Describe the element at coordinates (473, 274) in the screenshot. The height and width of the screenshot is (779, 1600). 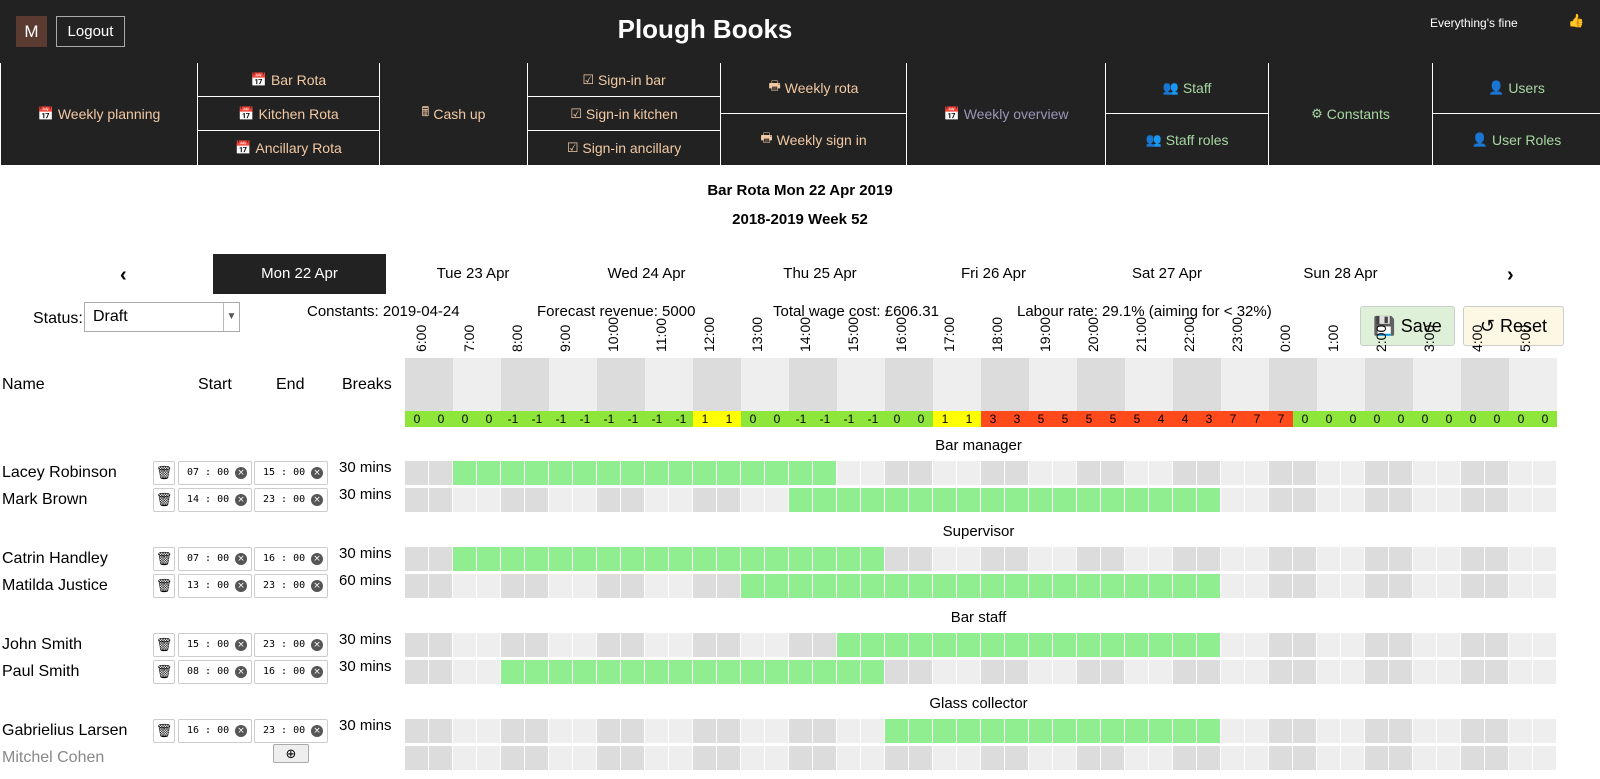
I see `tab-day: Tue 23 Apr` at that location.